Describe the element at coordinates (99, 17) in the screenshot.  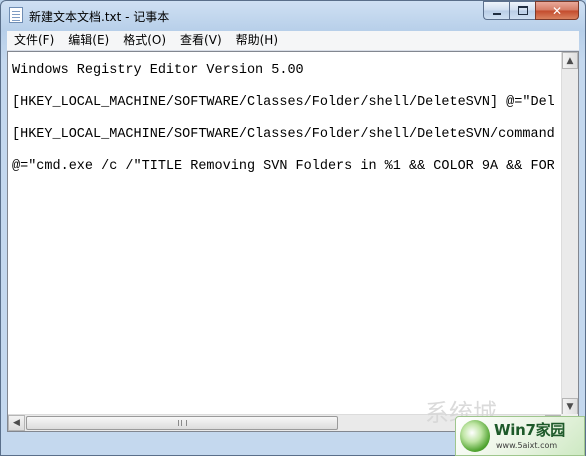
I see `window-title: 新建文本文档.txt - 记事本` at that location.